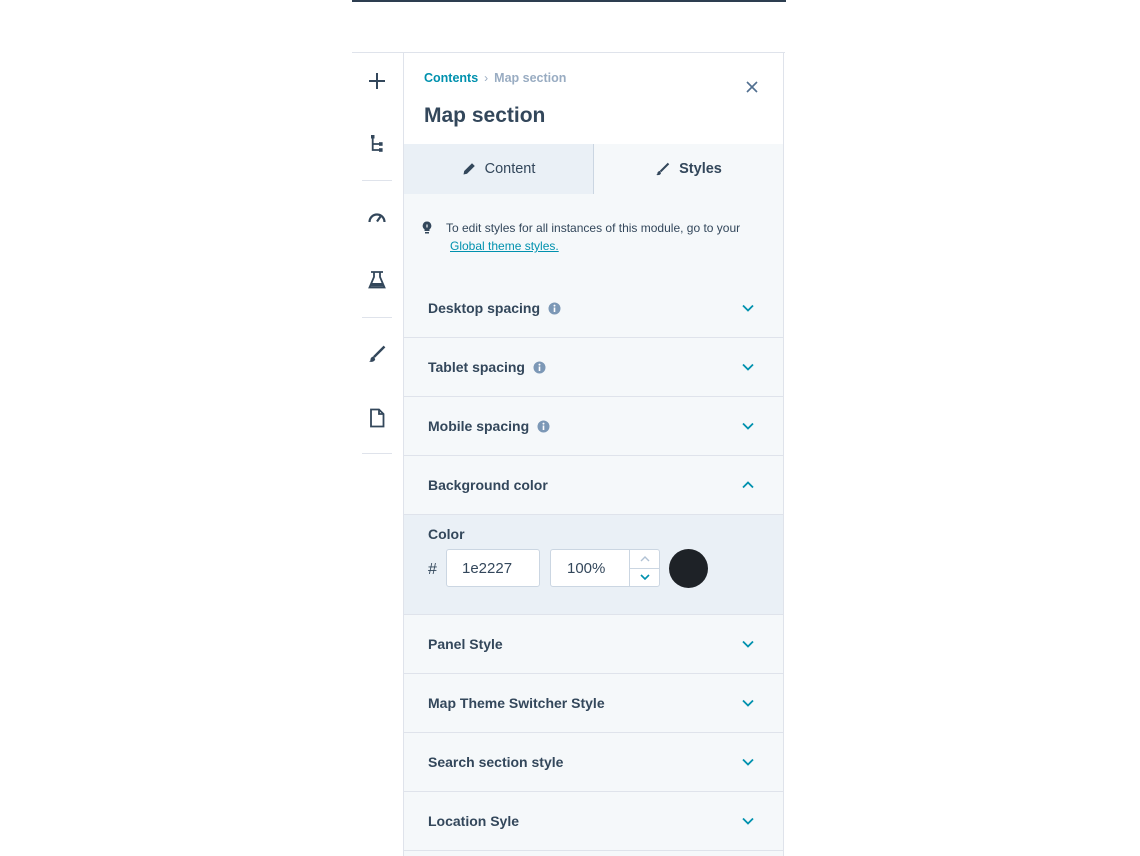  Describe the element at coordinates (593, 644) in the screenshot. I see `accordion-panel-style: Panel Style` at that location.